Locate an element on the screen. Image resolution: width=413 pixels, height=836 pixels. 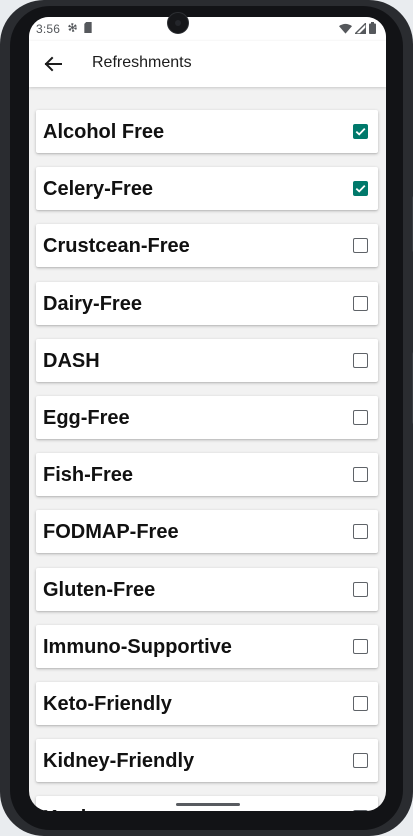
sd-card-icon is located at coordinates (88, 27).